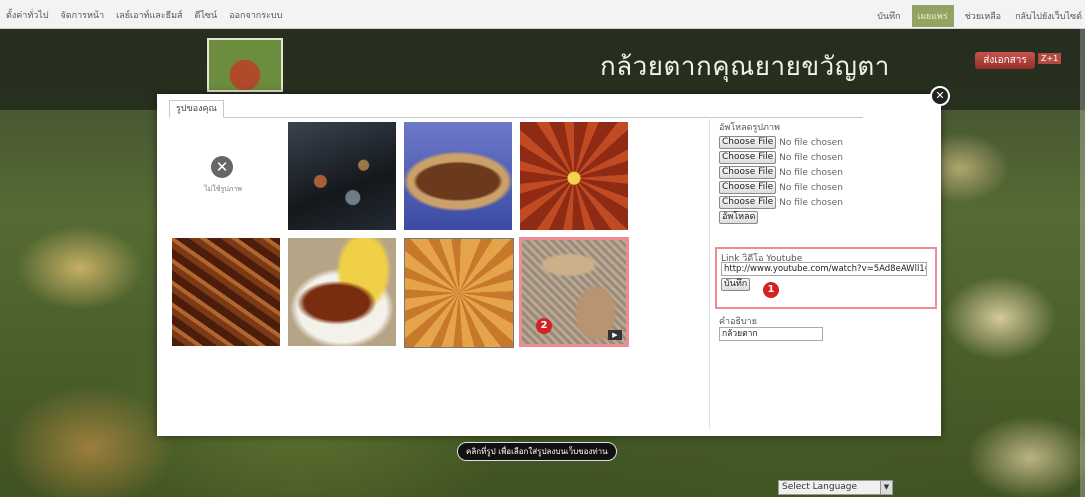 Image resolution: width=1085 pixels, height=497 pixels. I want to click on tab-your-images: รูปของคุณ, so click(196, 109).